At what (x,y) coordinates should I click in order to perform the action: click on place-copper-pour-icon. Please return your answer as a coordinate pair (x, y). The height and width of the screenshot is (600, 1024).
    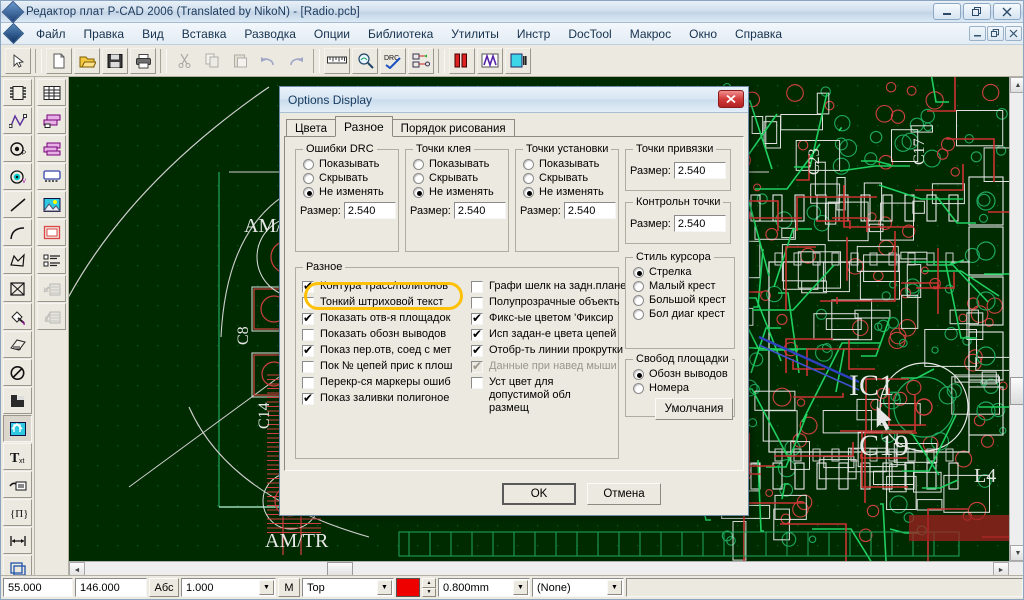
    Looking at the image, I should click on (17, 316).